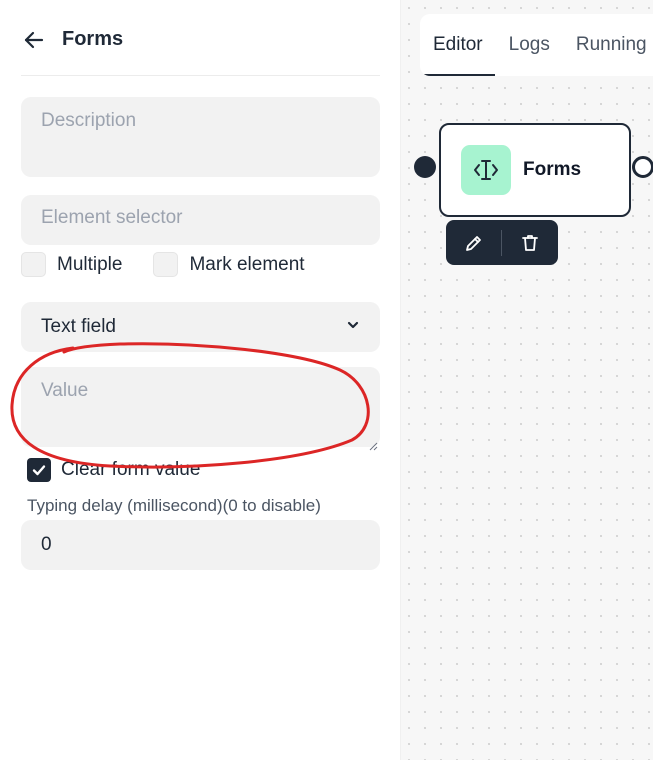  What do you see at coordinates (78, 326) in the screenshot?
I see `form-type-selected: Text field` at bounding box center [78, 326].